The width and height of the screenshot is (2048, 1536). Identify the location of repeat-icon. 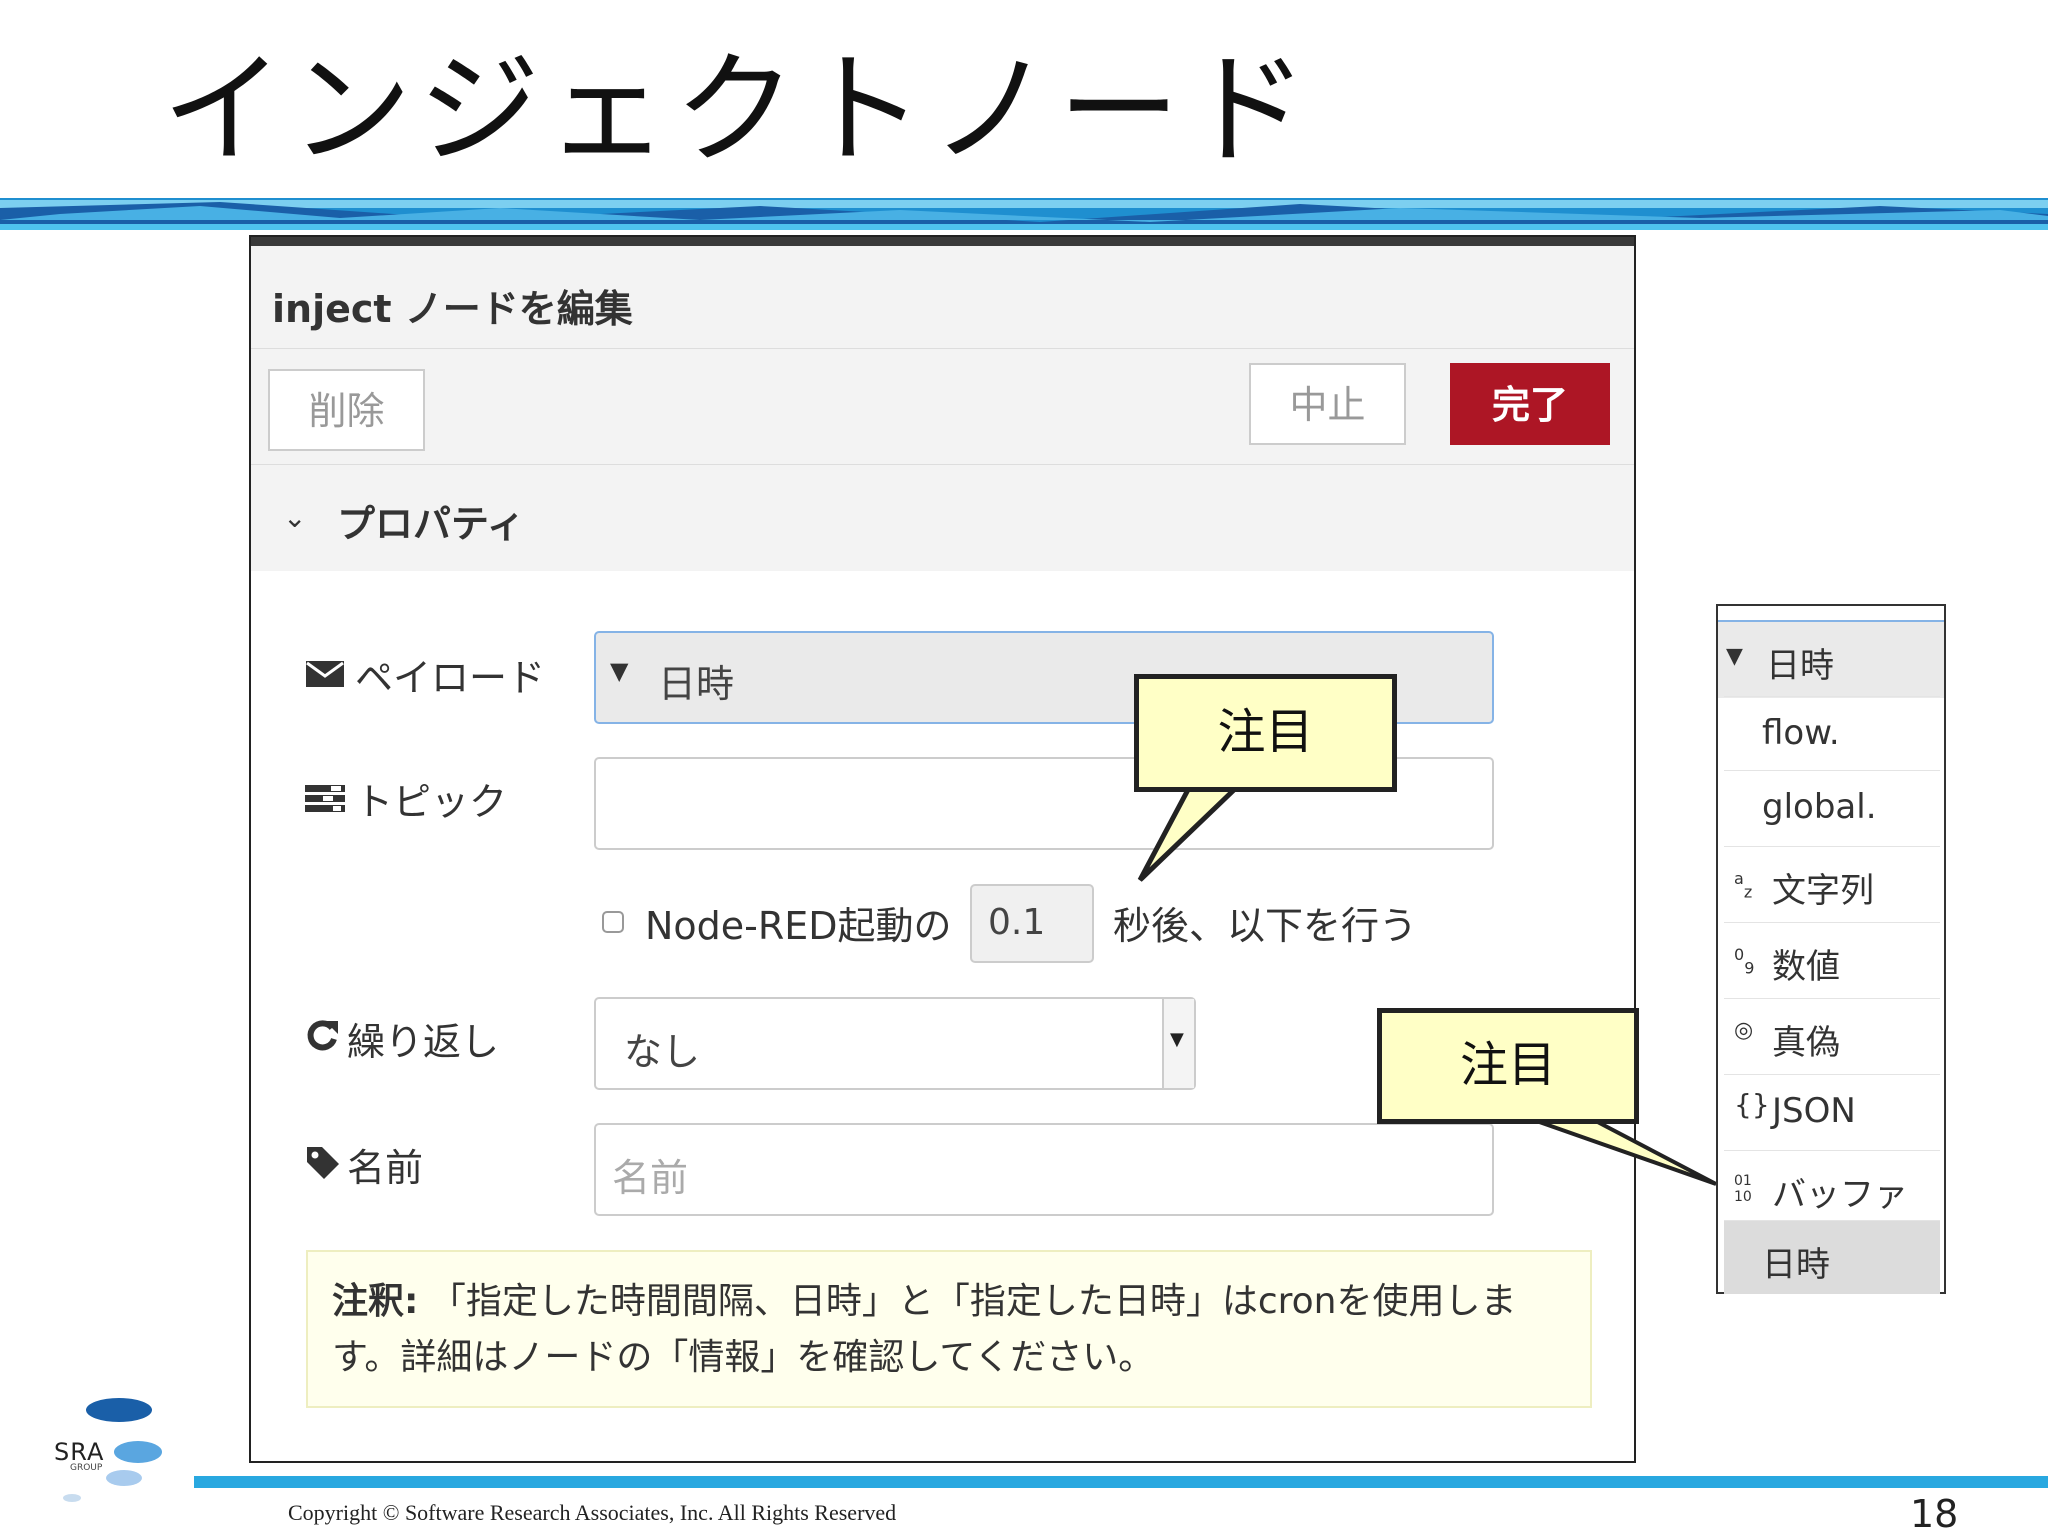
(322, 1035).